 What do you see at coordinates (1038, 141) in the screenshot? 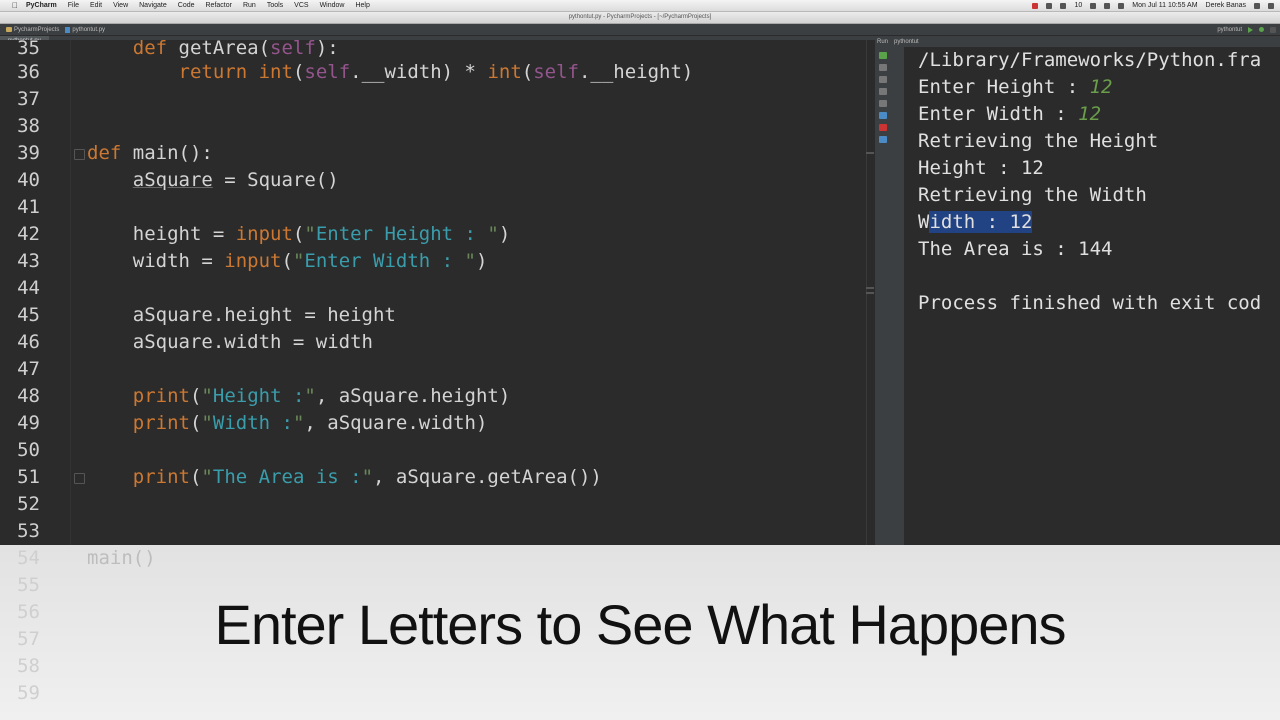
I see `console-line: Retrieving the Height` at bounding box center [1038, 141].